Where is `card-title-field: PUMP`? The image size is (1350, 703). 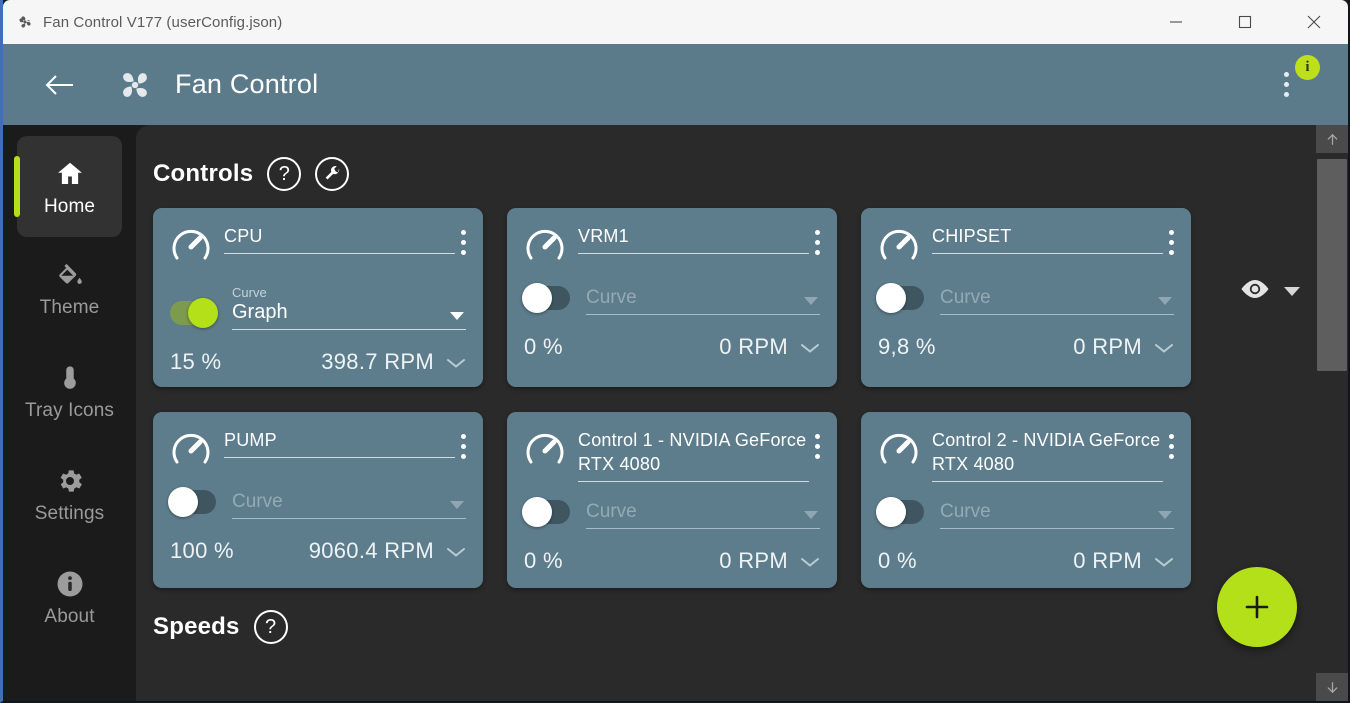 card-title-field: PUMP is located at coordinates (339, 443).